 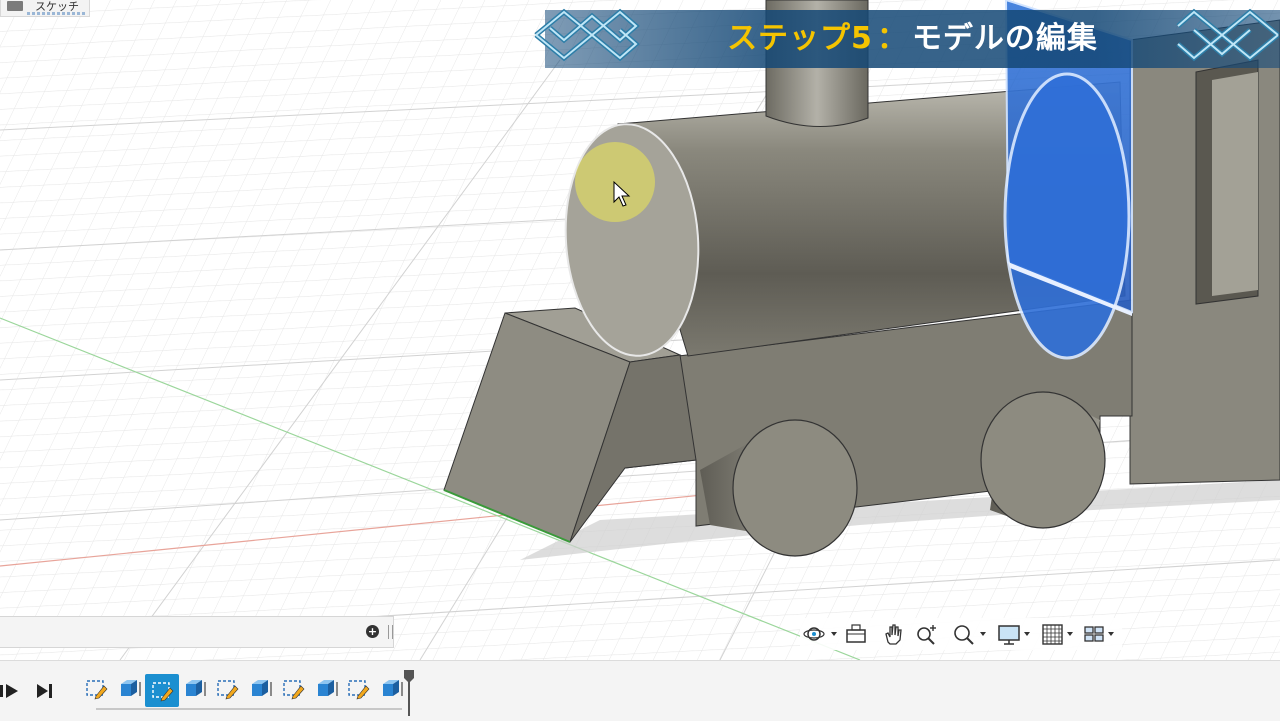 What do you see at coordinates (249, 709) in the screenshot?
I see `timeline-track` at bounding box center [249, 709].